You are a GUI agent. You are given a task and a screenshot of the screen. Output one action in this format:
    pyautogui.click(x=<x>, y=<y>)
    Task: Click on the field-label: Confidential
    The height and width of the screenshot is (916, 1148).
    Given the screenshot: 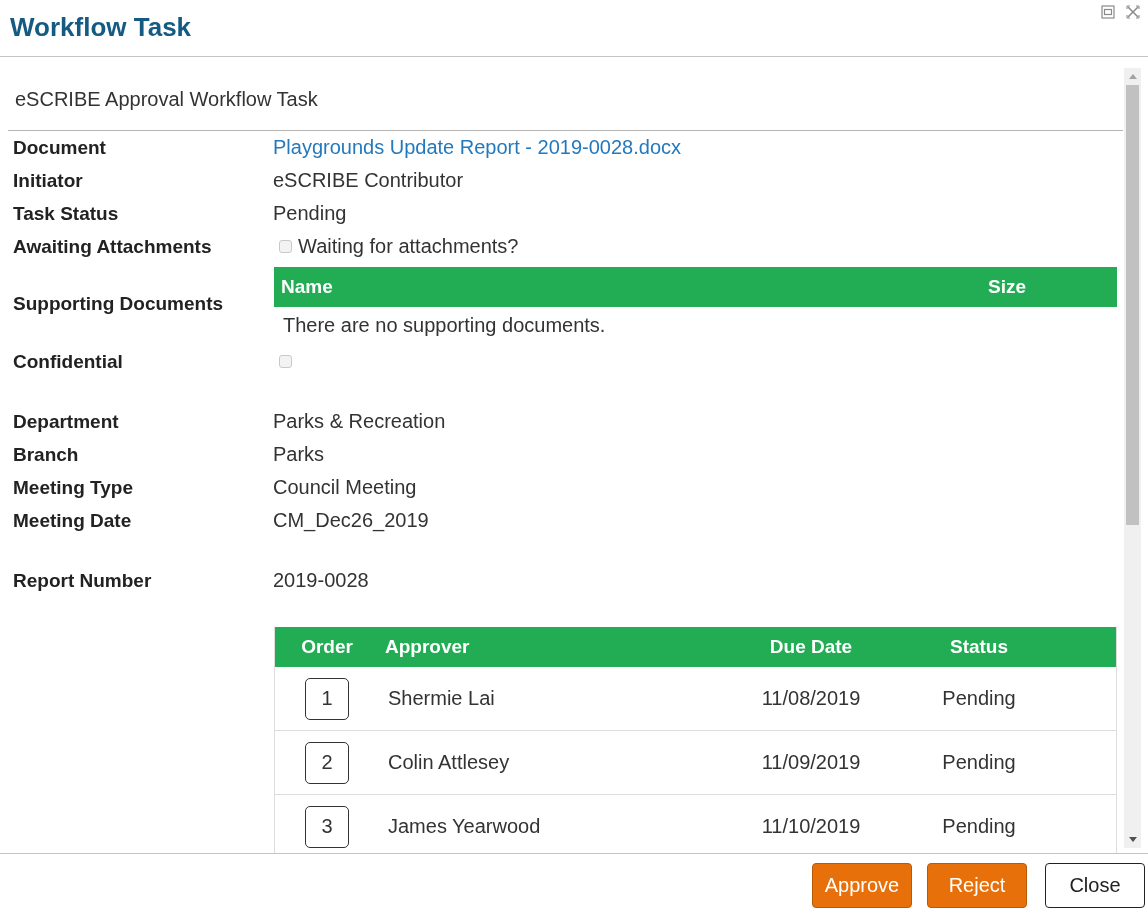 What is the action you would take?
    pyautogui.click(x=68, y=361)
    